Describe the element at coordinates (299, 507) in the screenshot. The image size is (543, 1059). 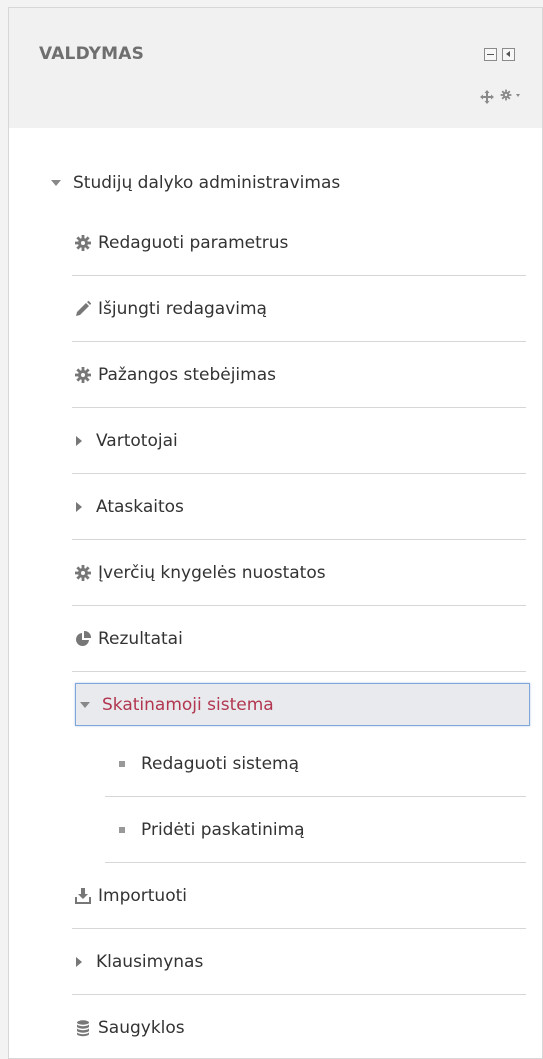
I see `nav-item-reports: Ataskaitos` at that location.